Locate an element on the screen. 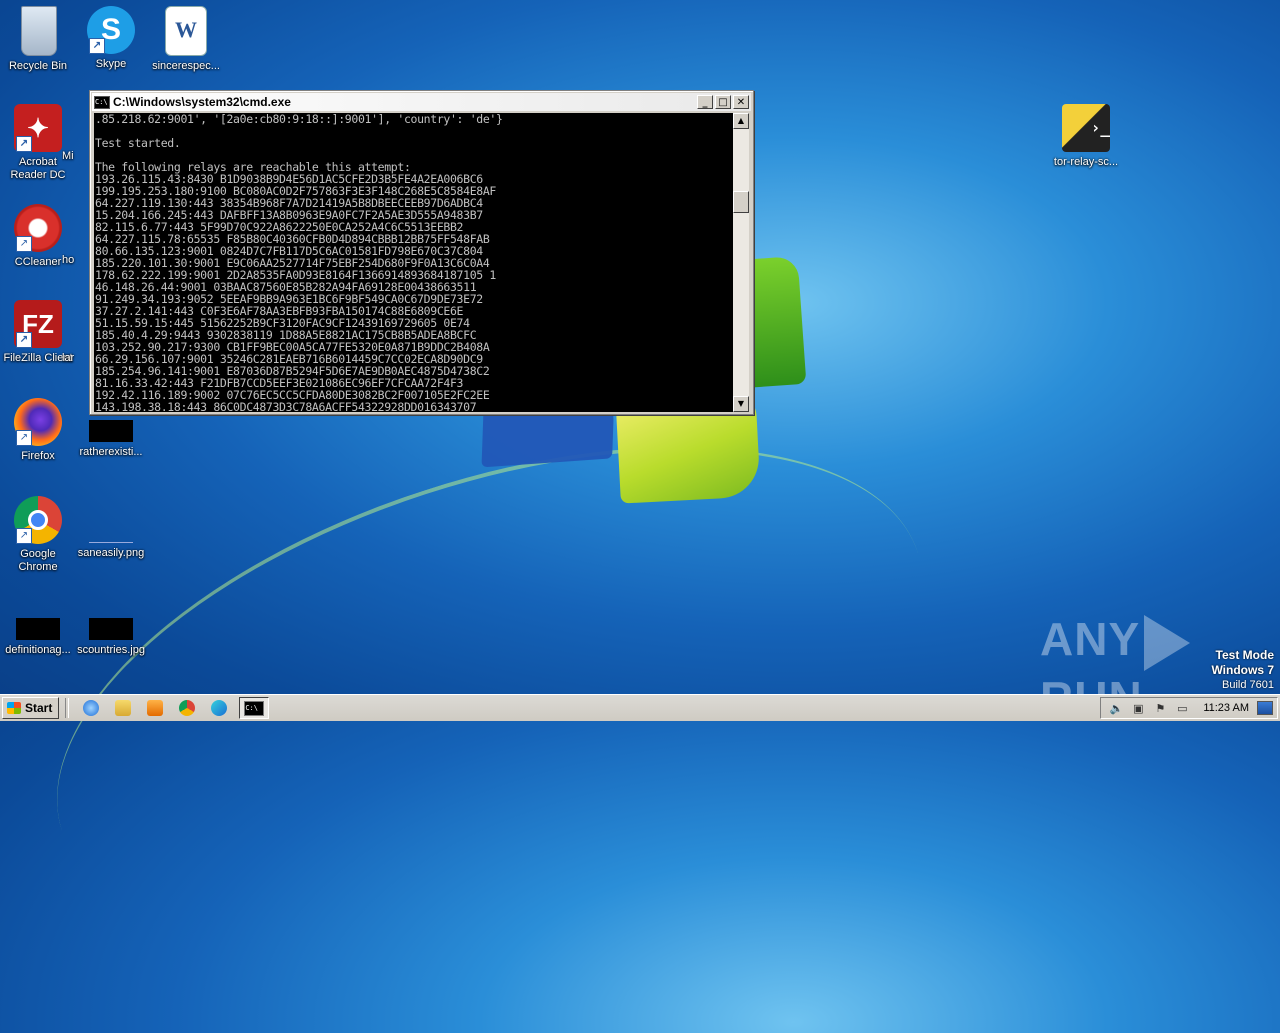  desktop-icon-scountries: scountries.jpg is located at coordinates (111, 630).